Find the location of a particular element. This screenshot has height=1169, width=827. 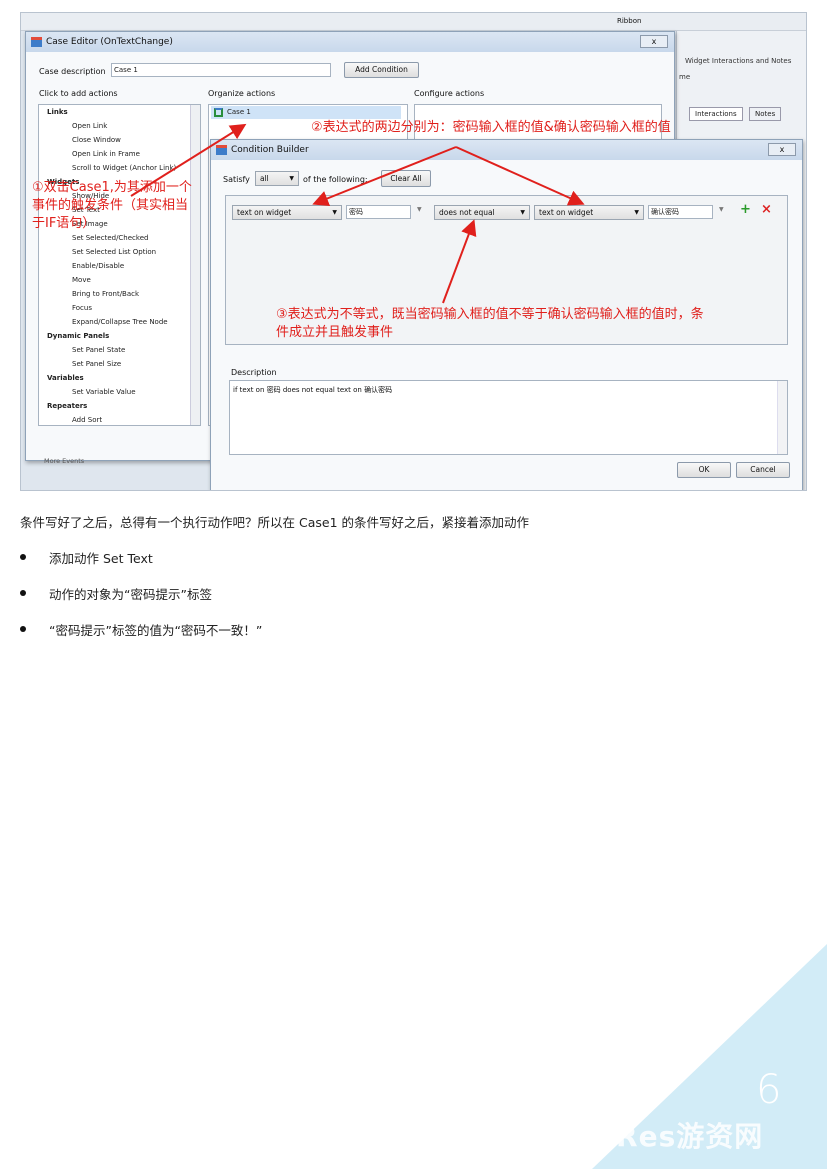

watermark: GameRes游资网 is located at coordinates (643, 1136).